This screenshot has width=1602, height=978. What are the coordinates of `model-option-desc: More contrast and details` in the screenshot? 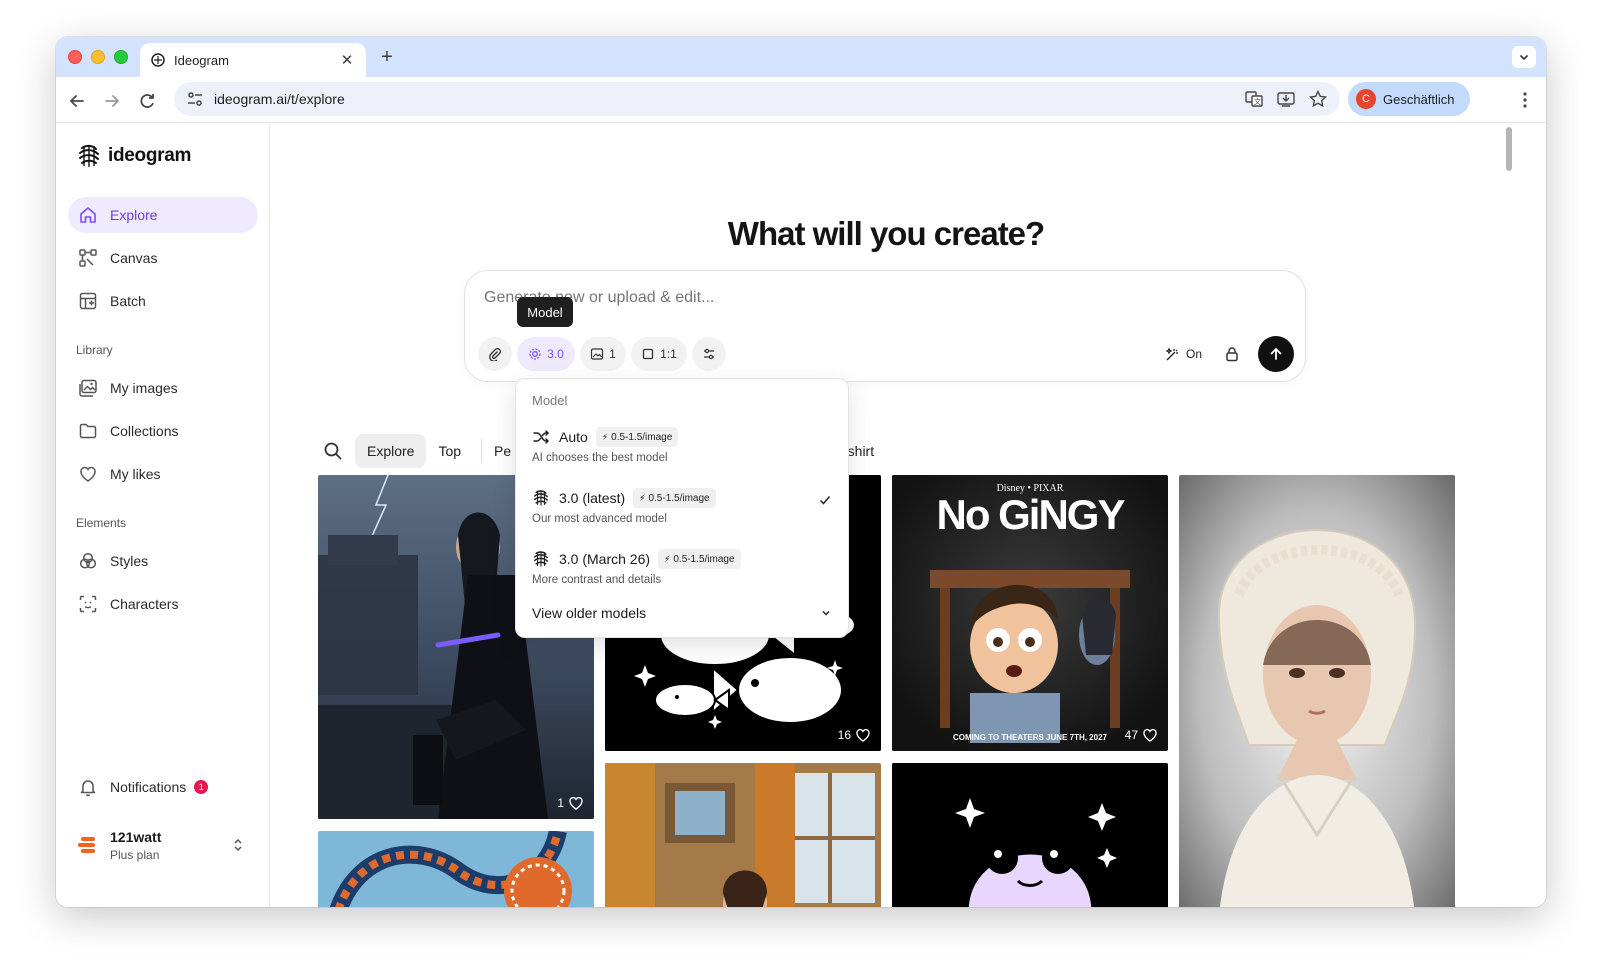 It's located at (597, 580).